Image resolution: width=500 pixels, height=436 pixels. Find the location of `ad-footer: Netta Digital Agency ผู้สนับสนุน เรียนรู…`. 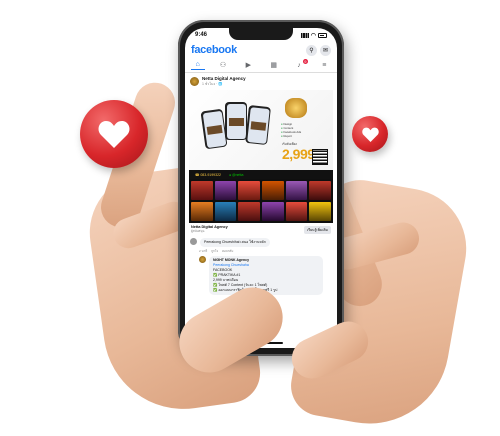

ad-footer: Netta Digital Agency ผู้สนับสนุน เรียนรู… is located at coordinates (261, 229).